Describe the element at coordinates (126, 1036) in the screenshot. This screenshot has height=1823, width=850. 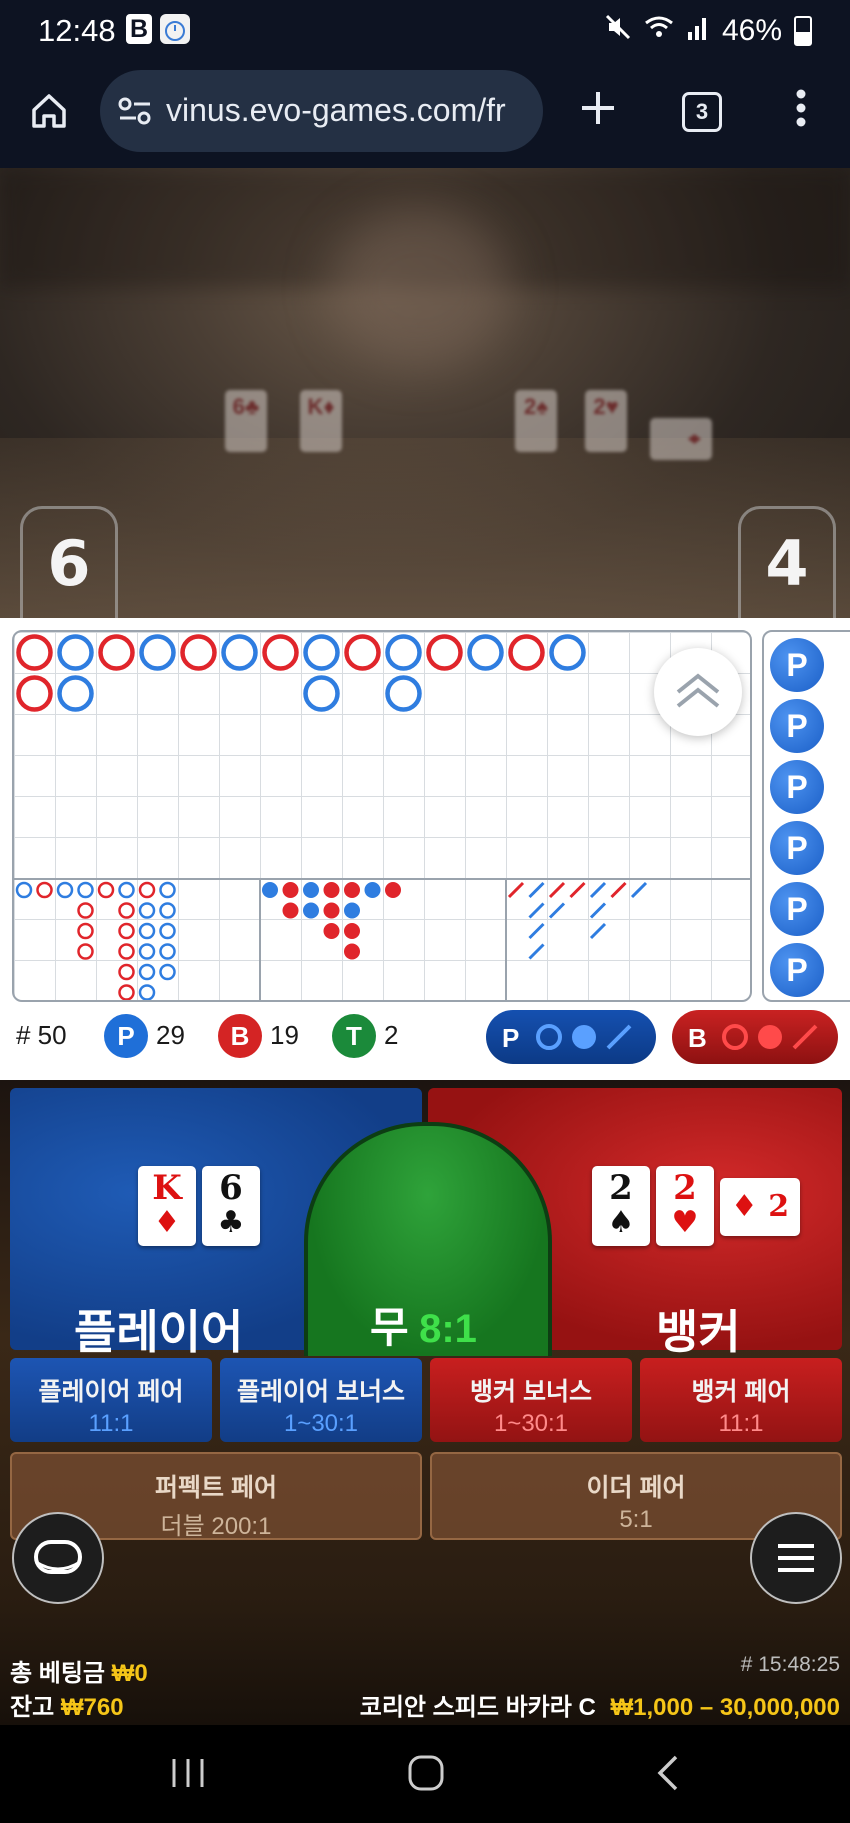
I see `player-stat-badge: P` at that location.